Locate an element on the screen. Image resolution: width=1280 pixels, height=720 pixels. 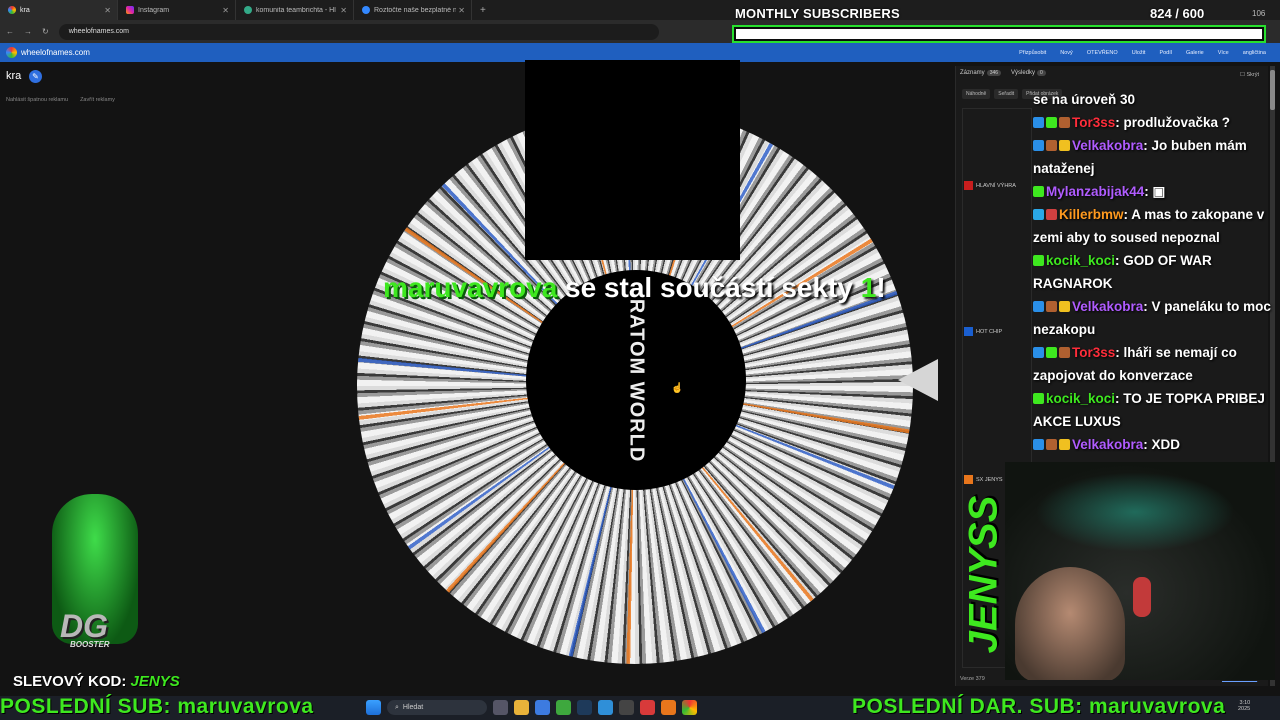
tab-instagram: Instagram ✕ is located at coordinates (177, 10).